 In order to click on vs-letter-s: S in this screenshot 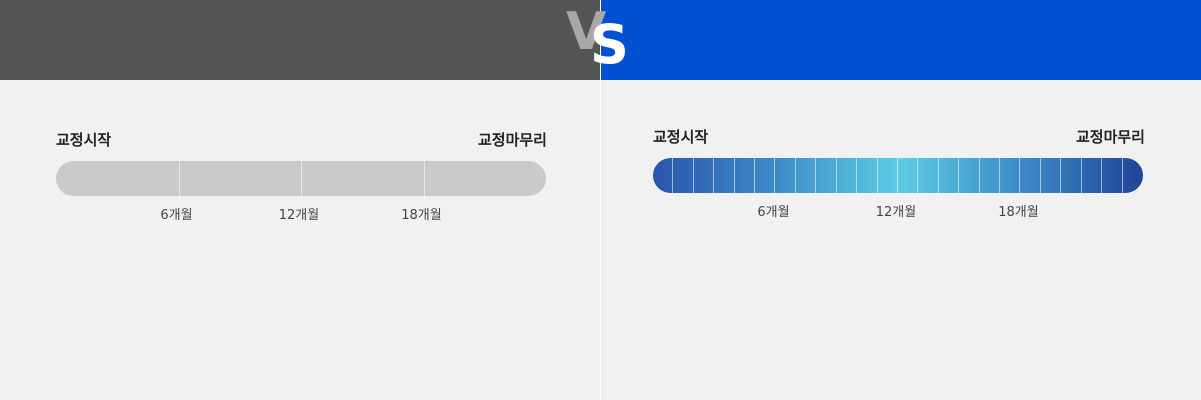, I will do `click(609, 44)`.